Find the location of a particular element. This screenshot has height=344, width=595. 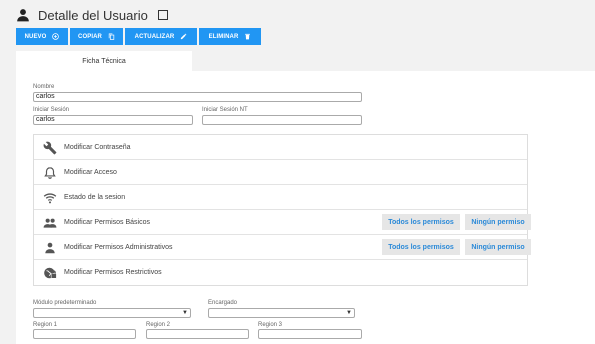

toolbar: NUEVO COPIAR ACTUALIZAR ELIMINAR is located at coordinates (139, 36).